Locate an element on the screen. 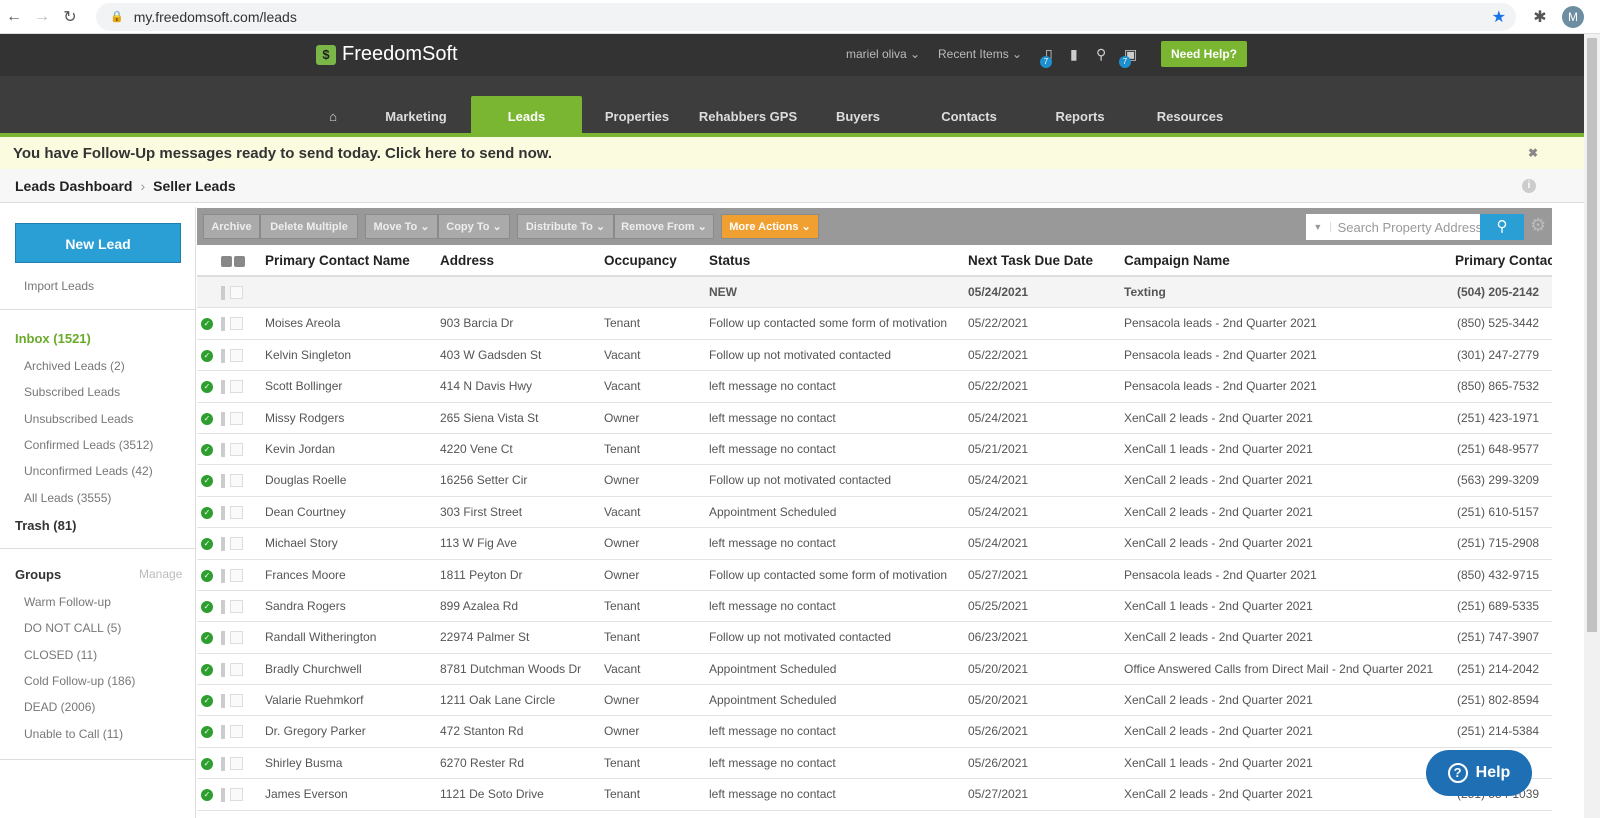 The image size is (1600, 818). folder-subscribed: Subscribed Leads is located at coordinates (72, 392).